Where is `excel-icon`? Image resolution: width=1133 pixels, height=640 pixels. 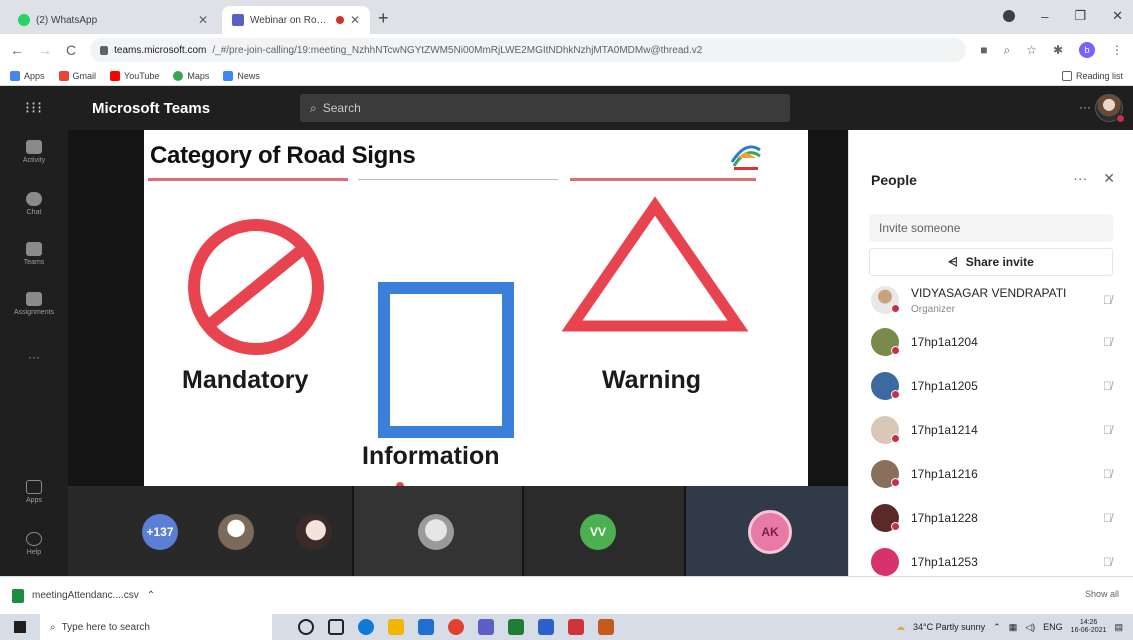
excel-icon is located at coordinates (516, 627).